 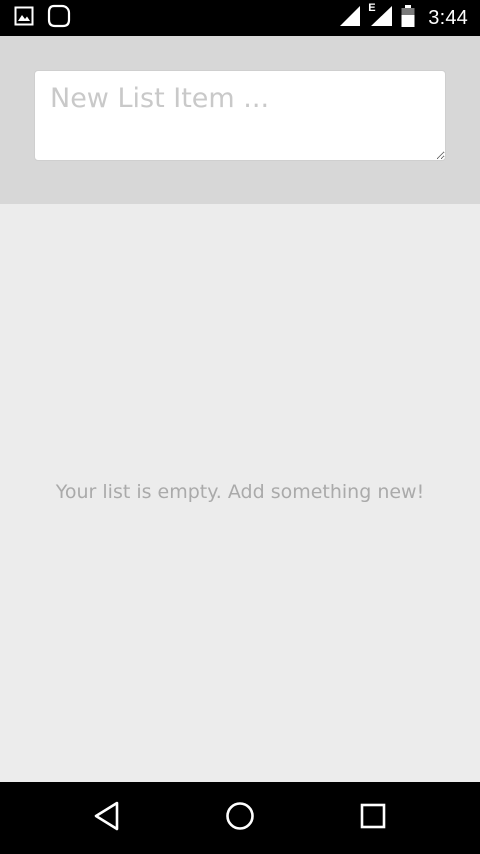 I want to click on notification-area, so click(x=43, y=18).